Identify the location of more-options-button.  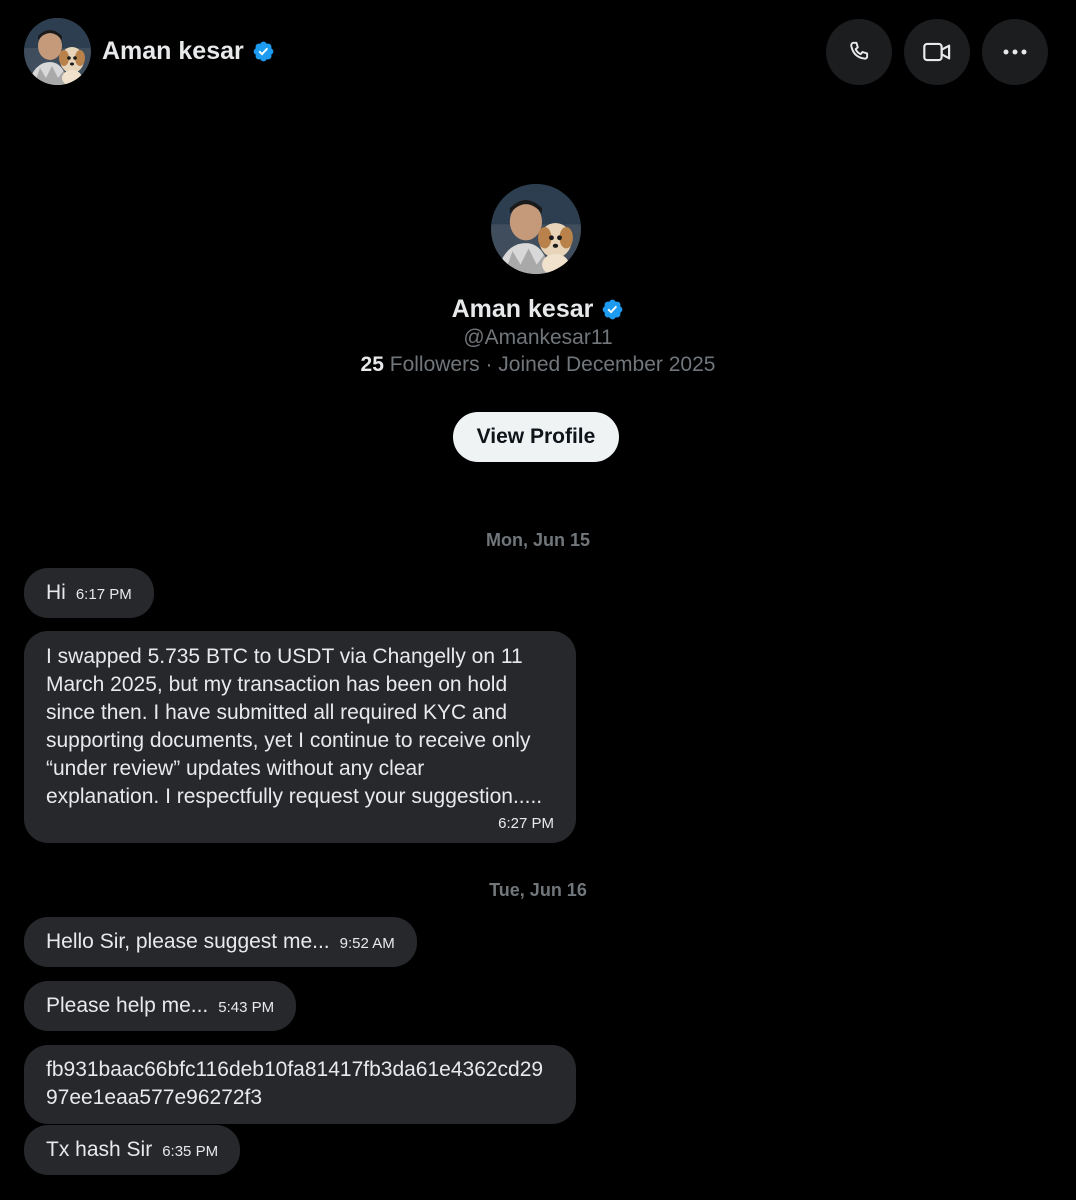
(1015, 52).